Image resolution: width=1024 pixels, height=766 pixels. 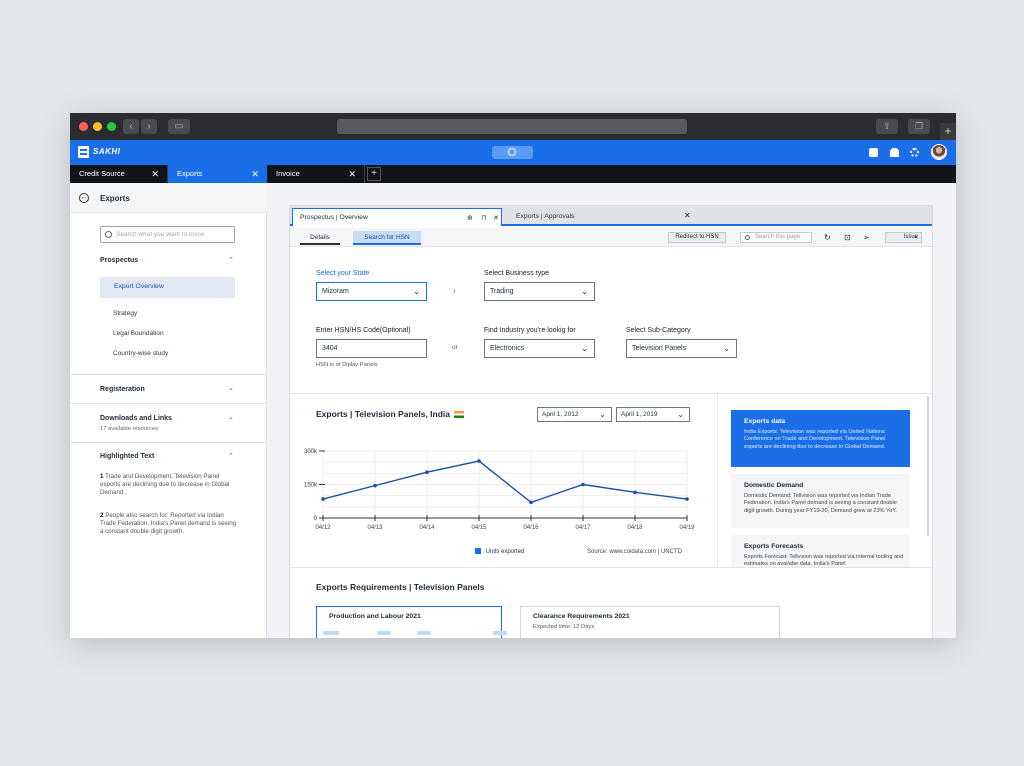 I want to click on subtab-details: Details, so click(x=320, y=238).